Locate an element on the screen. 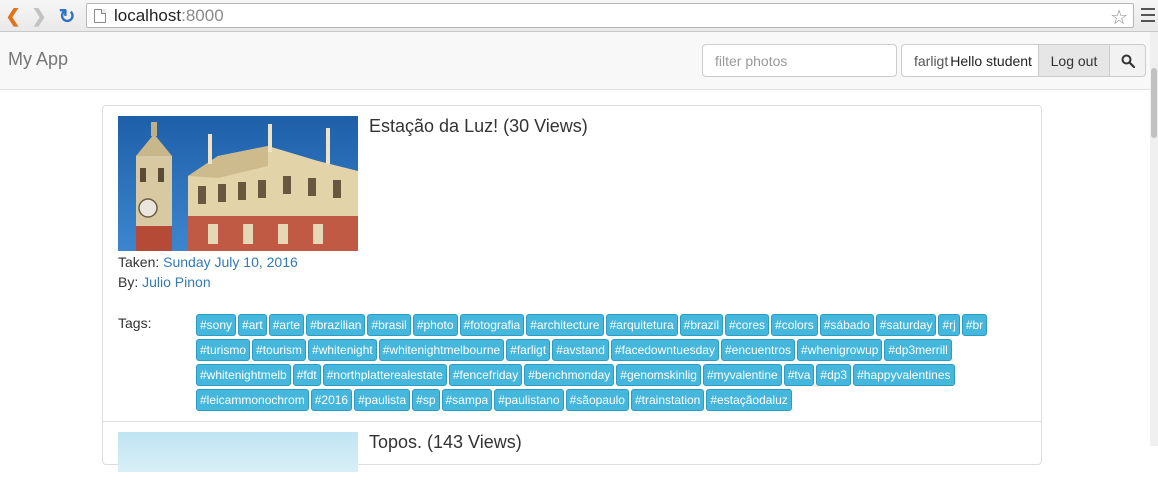 The width and height of the screenshot is (1158, 482). logout-button: Log out is located at coordinates (1074, 60).